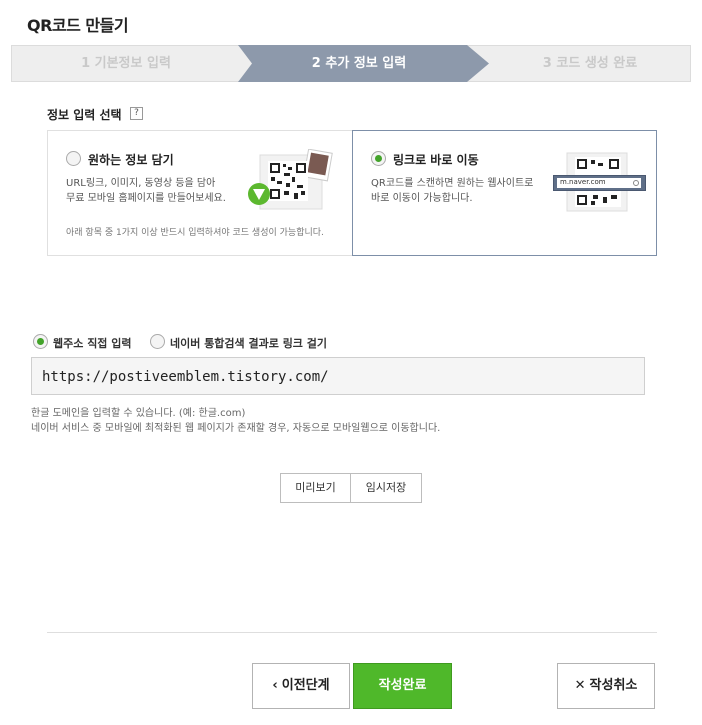 The height and width of the screenshot is (725, 702). What do you see at coordinates (131, 160) in the screenshot?
I see `option-info-title: 원하는 정보 담기` at bounding box center [131, 160].